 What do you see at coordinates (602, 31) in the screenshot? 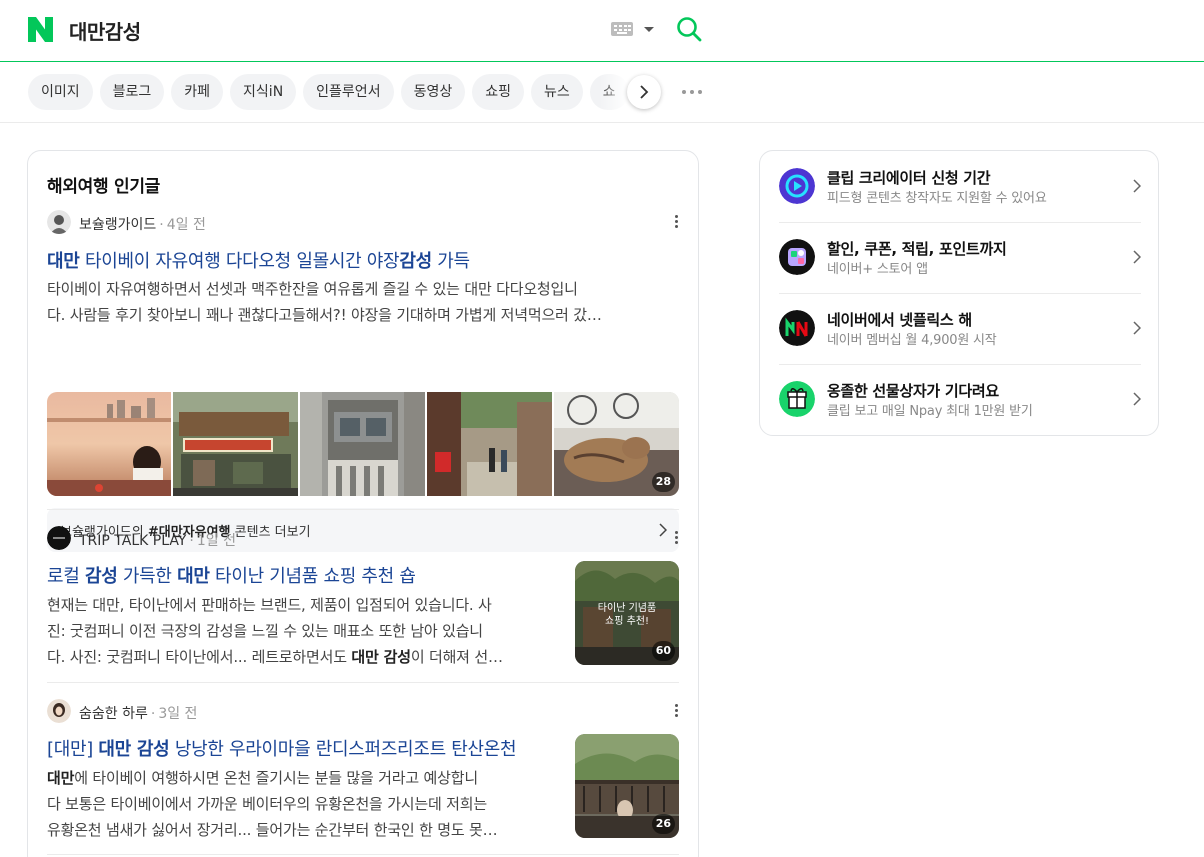
I see `search-header: 대만감성` at bounding box center [602, 31].